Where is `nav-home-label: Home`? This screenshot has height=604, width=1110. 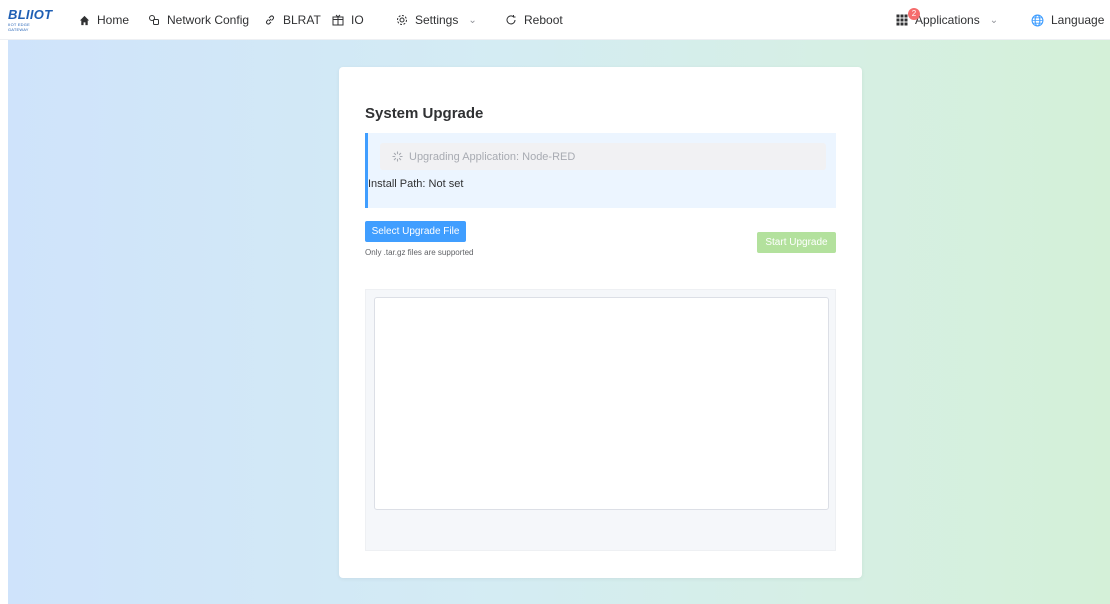
nav-home-label: Home is located at coordinates (113, 20).